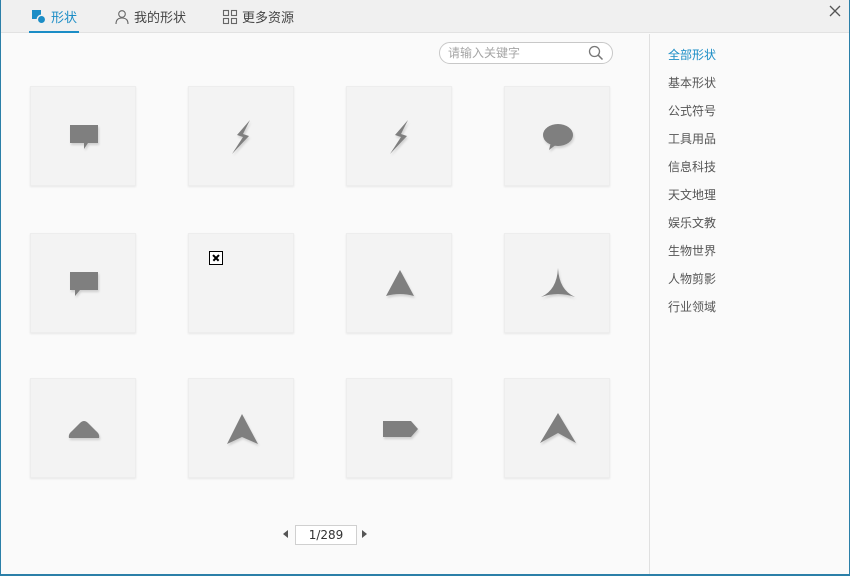  Describe the element at coordinates (285, 534) in the screenshot. I see `previous-page-icon` at that location.